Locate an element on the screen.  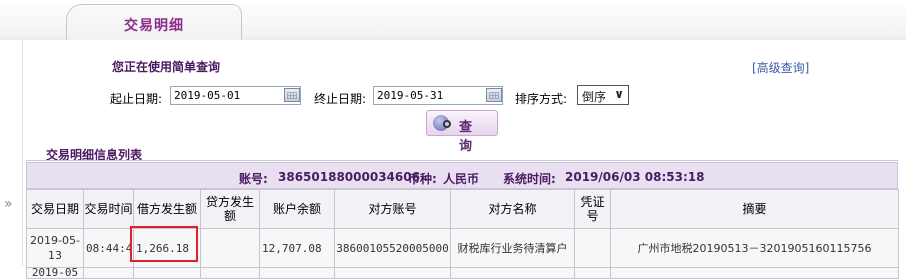
account-number: 38650188000034606 is located at coordinates (349, 177).